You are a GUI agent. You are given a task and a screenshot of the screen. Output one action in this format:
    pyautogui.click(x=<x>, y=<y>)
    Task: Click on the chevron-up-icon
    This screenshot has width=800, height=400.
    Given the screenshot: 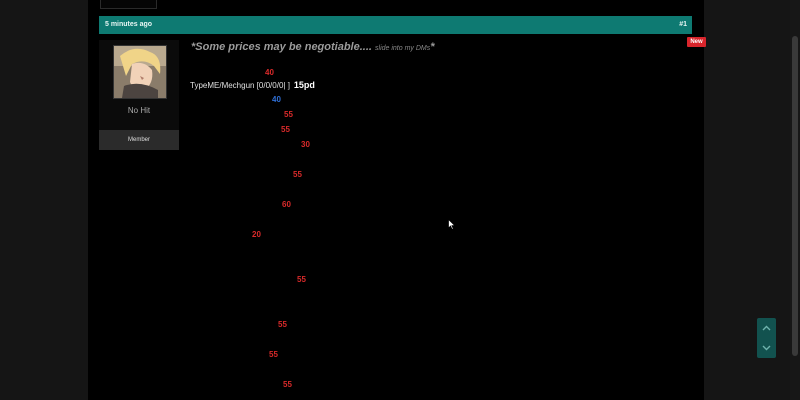 What is the action you would take?
    pyautogui.click(x=766, y=328)
    